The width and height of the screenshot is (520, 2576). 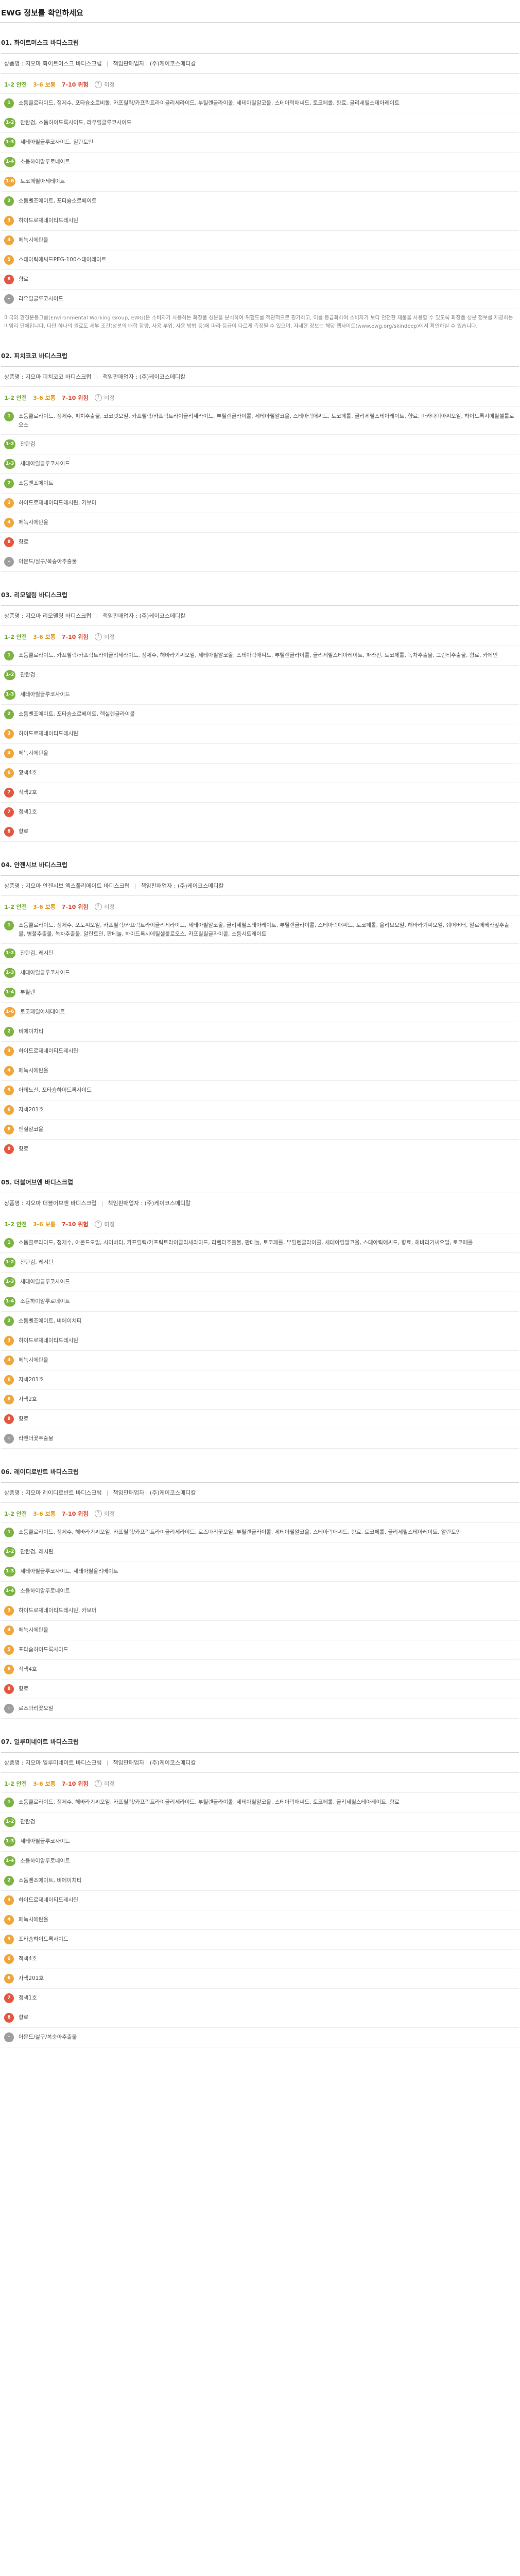 I want to click on ingredient-row: 6 자색2호, so click(x=260, y=1400).